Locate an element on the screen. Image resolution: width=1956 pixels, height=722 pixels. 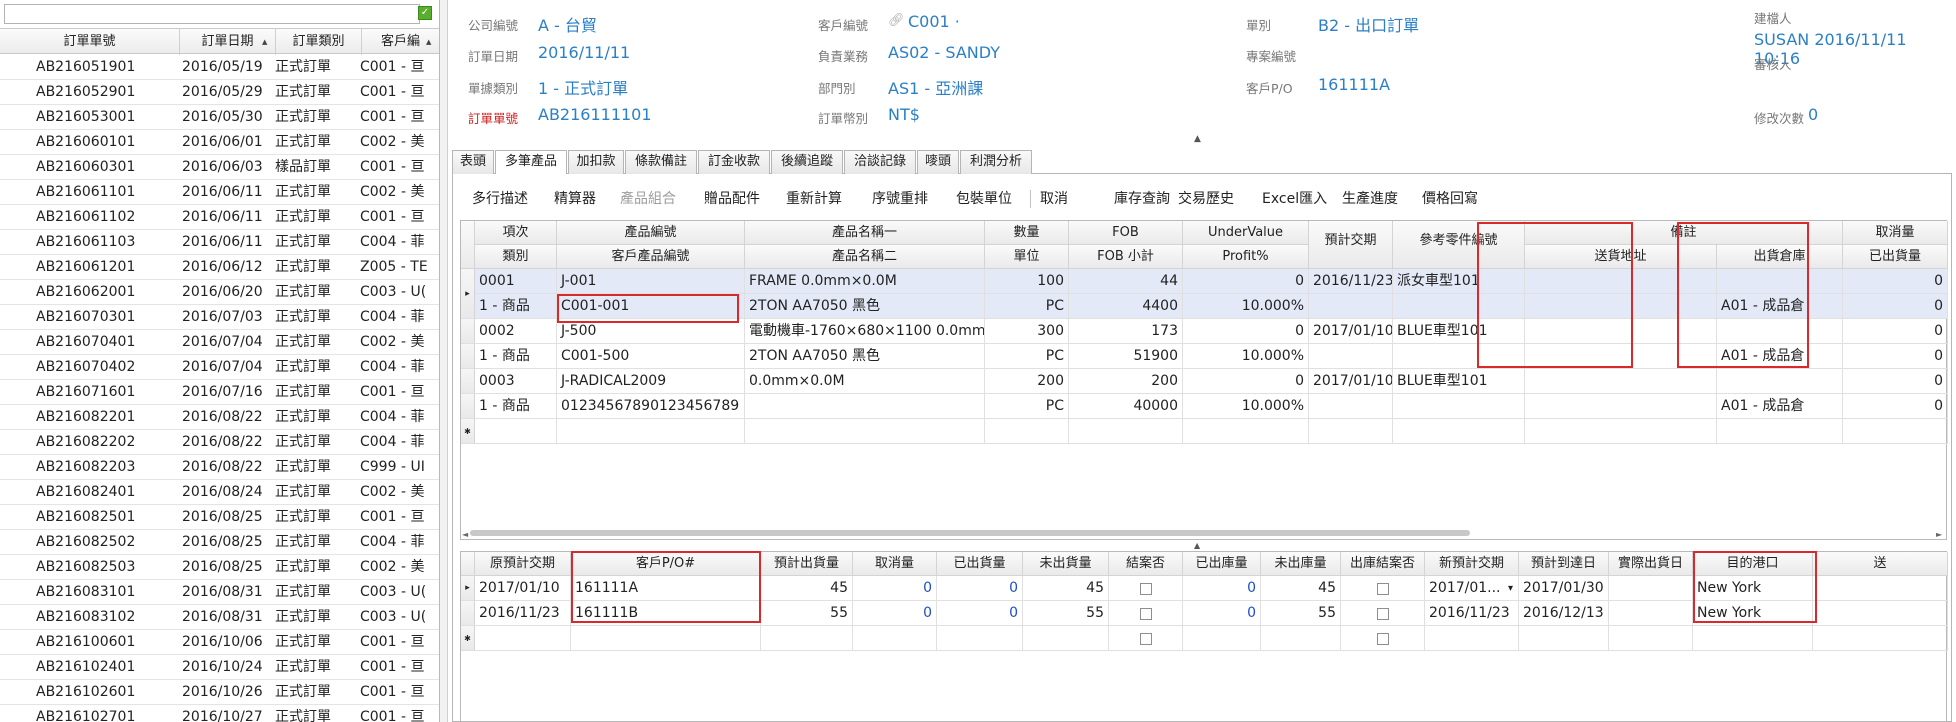
order-date-field: 2016/11/11 is located at coordinates (584, 52).